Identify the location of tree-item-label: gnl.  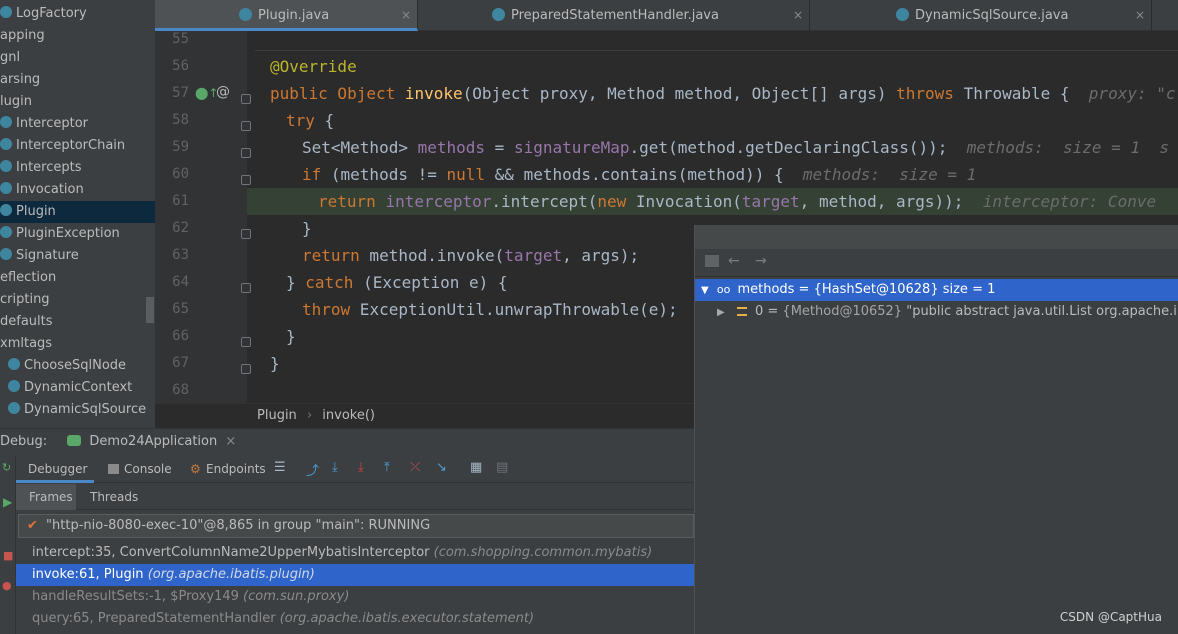
(10, 57).